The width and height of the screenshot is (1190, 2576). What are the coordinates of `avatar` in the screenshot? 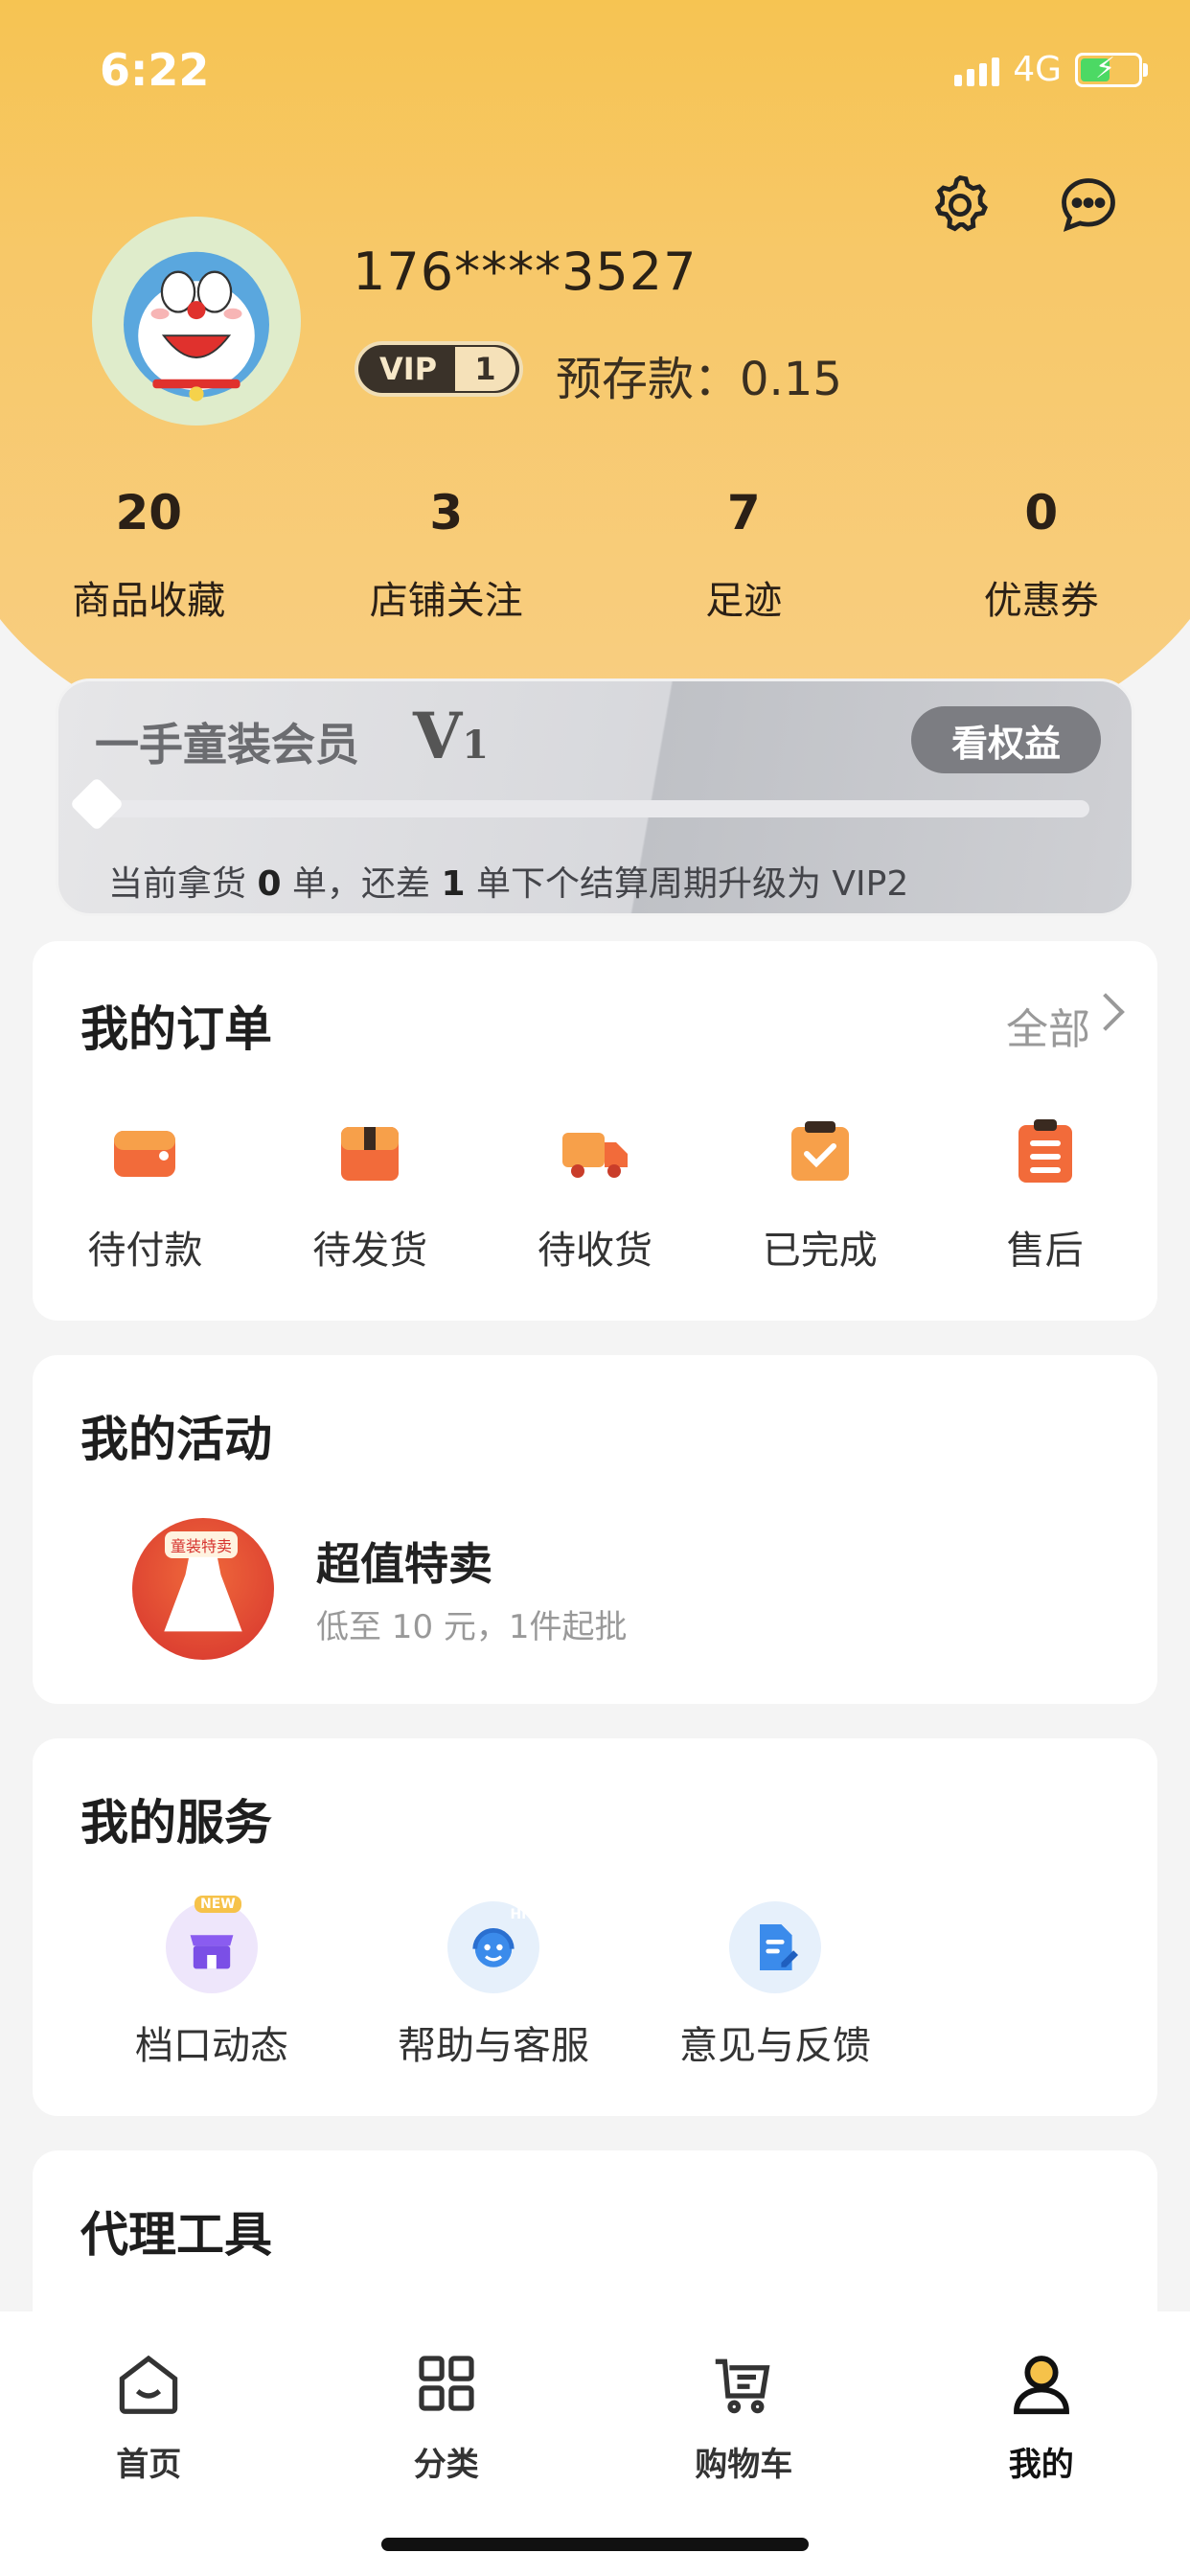 It's located at (197, 321).